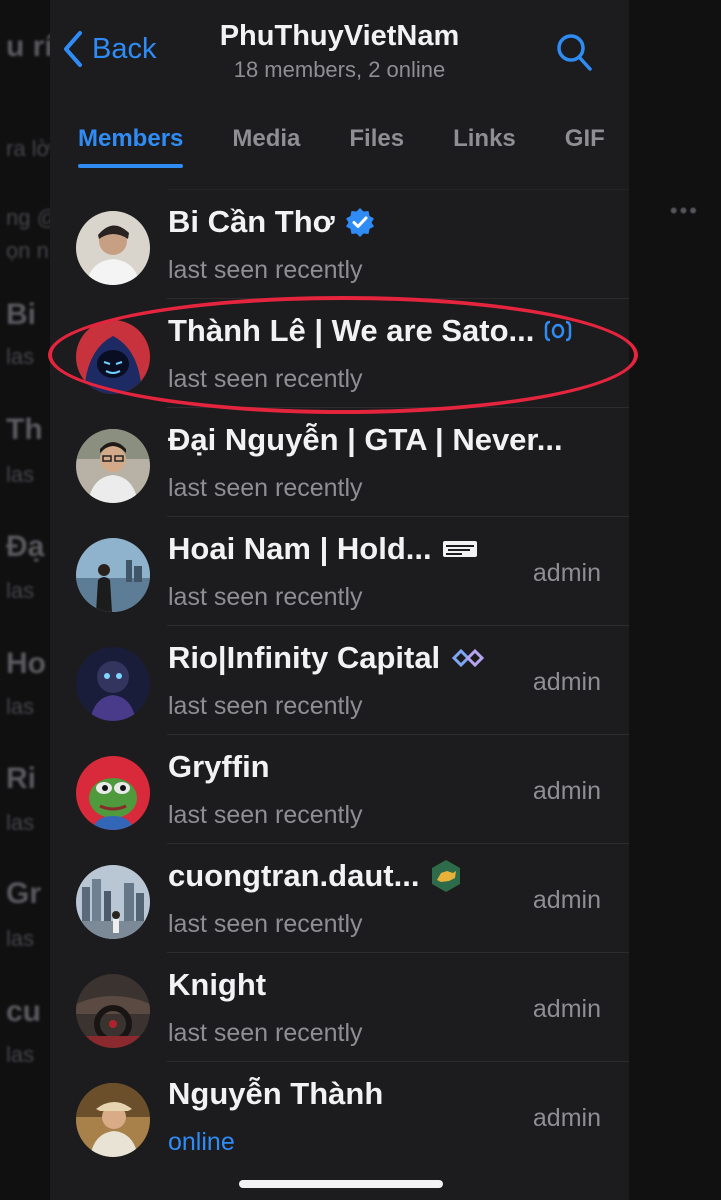 This screenshot has height=1200, width=721. I want to click on previous-row-fragment, so click(398, 185).